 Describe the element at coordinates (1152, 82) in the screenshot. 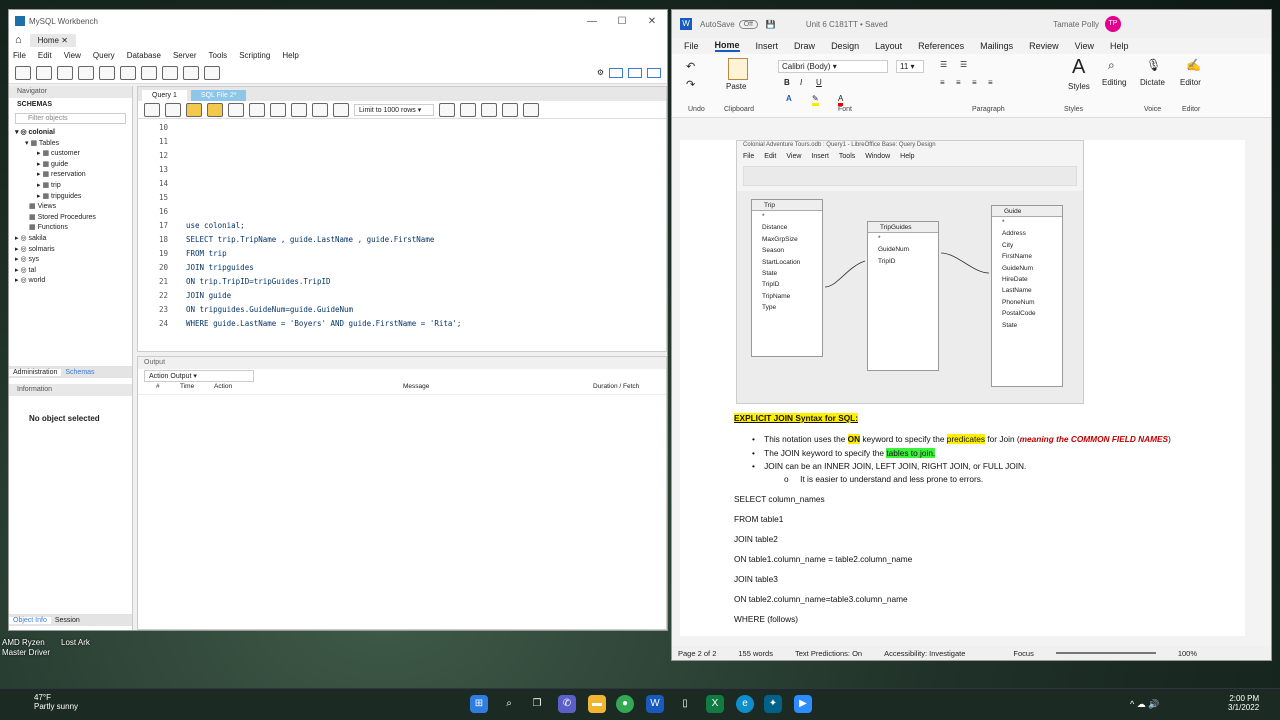

I see `dictate-button: Dictate` at that location.